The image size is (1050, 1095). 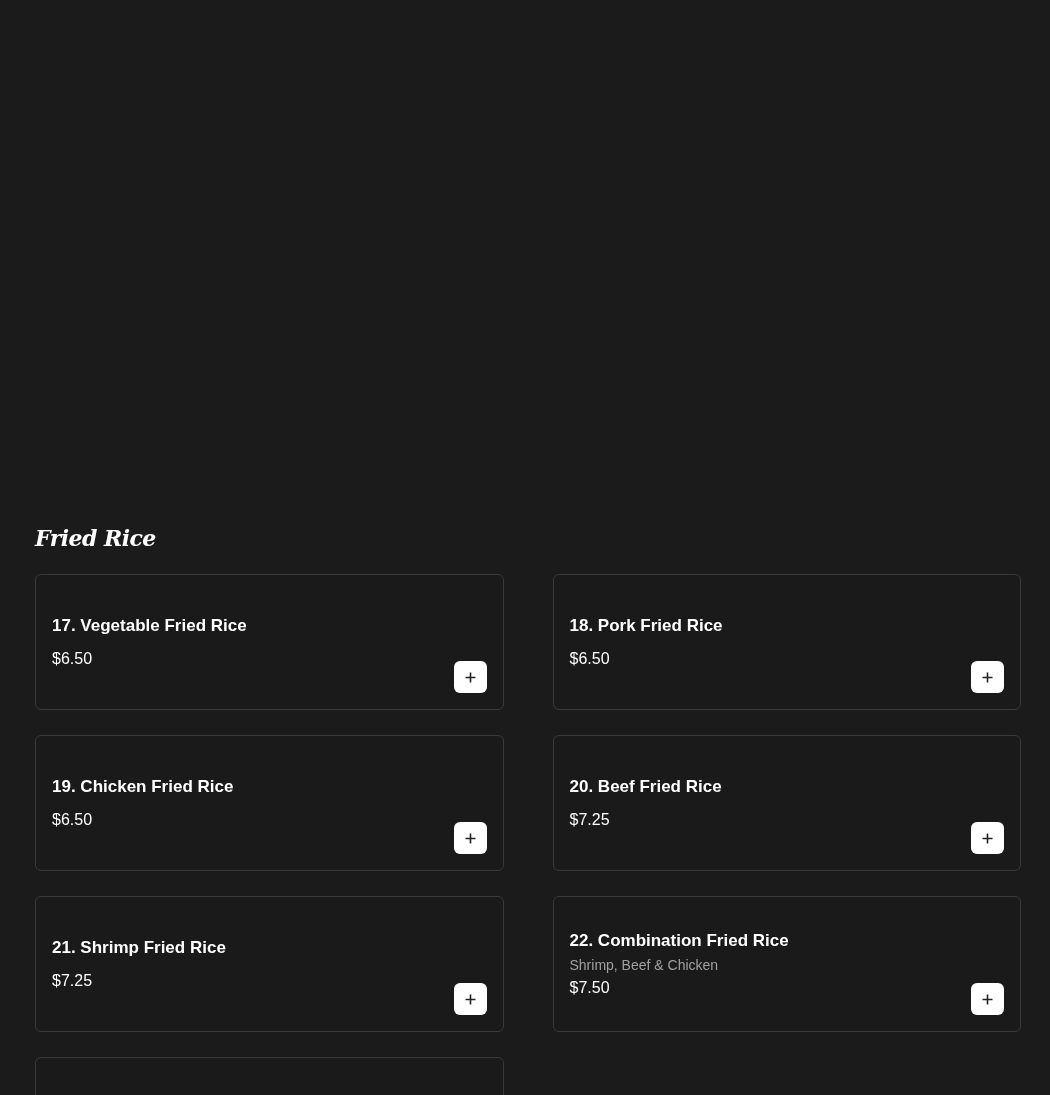 What do you see at coordinates (269, 803) in the screenshot?
I see `menu-item-card: 19. Chicken Fried Rice $6.50` at bounding box center [269, 803].